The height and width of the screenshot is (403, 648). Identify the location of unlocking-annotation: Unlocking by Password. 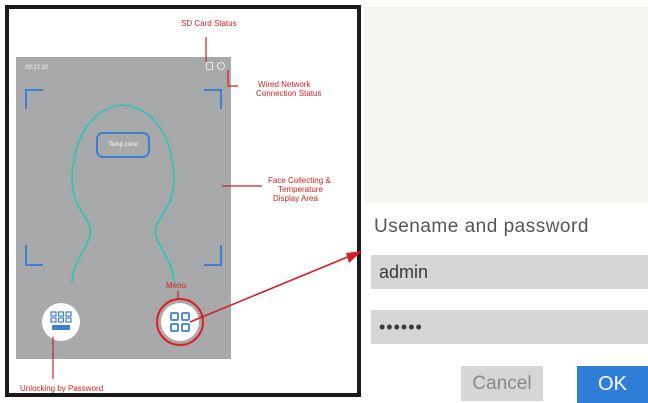
(62, 388).